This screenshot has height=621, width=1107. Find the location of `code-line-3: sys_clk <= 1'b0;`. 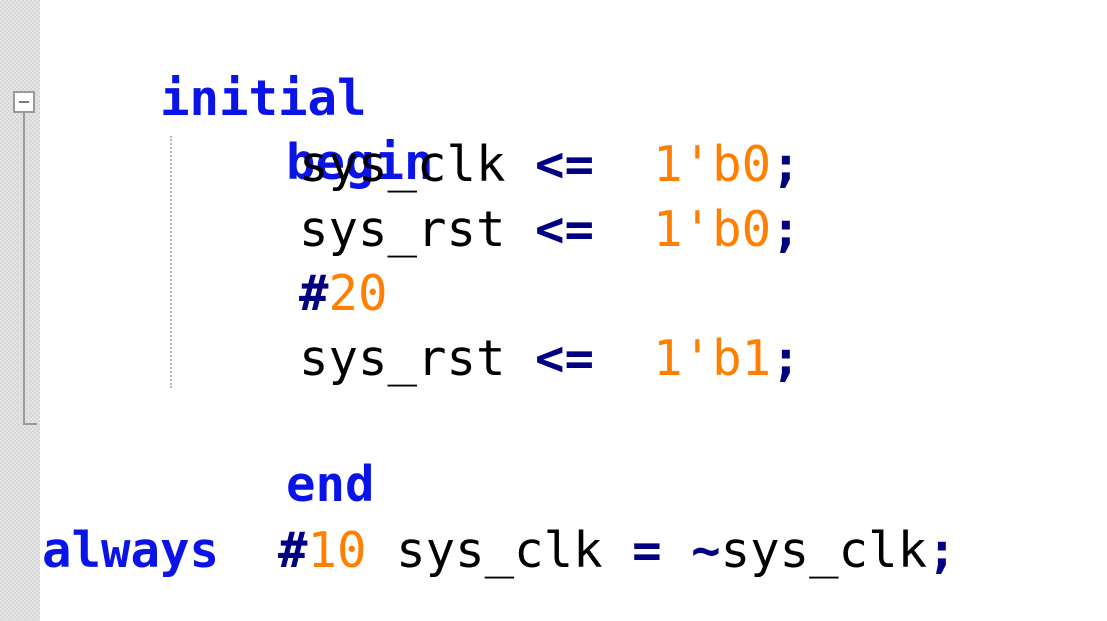

code-line-3: sys_clk <= 1'b0; is located at coordinates (550, 165).